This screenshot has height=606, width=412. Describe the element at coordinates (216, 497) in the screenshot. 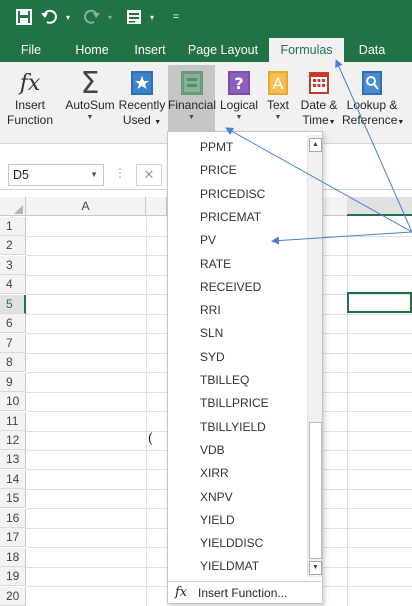

I see `function-item-xnpv: XNPV` at that location.